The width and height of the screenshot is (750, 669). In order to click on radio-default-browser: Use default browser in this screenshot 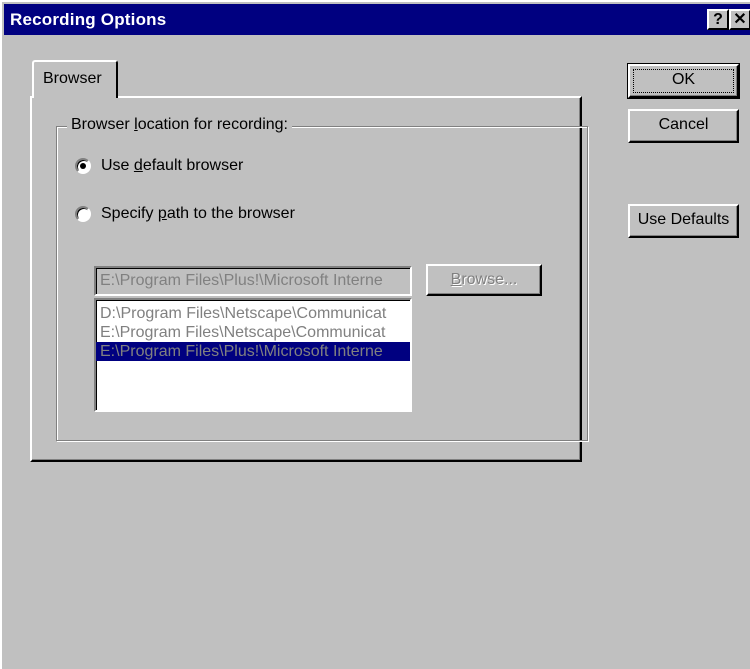, I will do `click(159, 166)`.